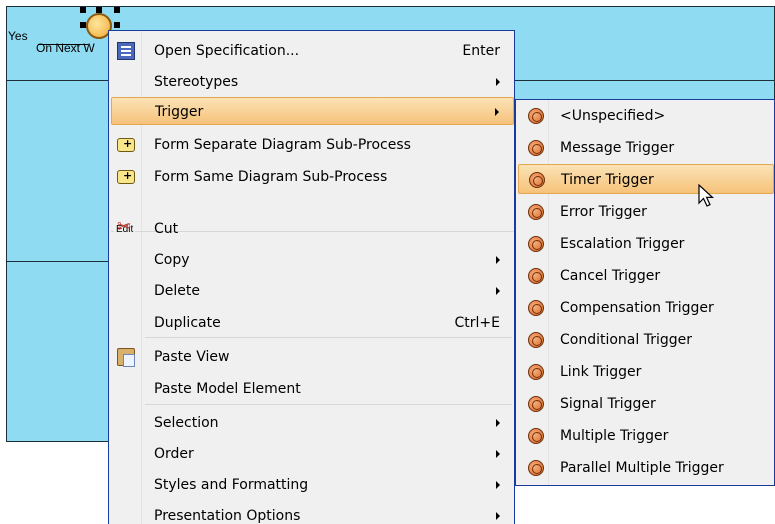  What do you see at coordinates (642, 468) in the screenshot?
I see `submenu-item-label: Parallel Multiple Trigger` at bounding box center [642, 468].